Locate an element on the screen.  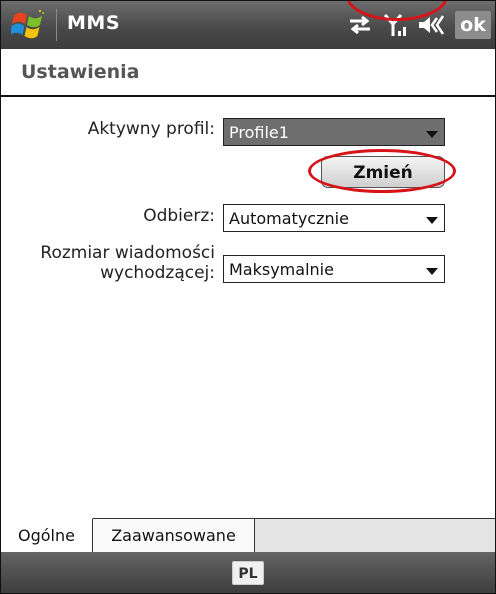
outgoing-size-label-line1: Rozmiar wiadomości is located at coordinates (127, 253).